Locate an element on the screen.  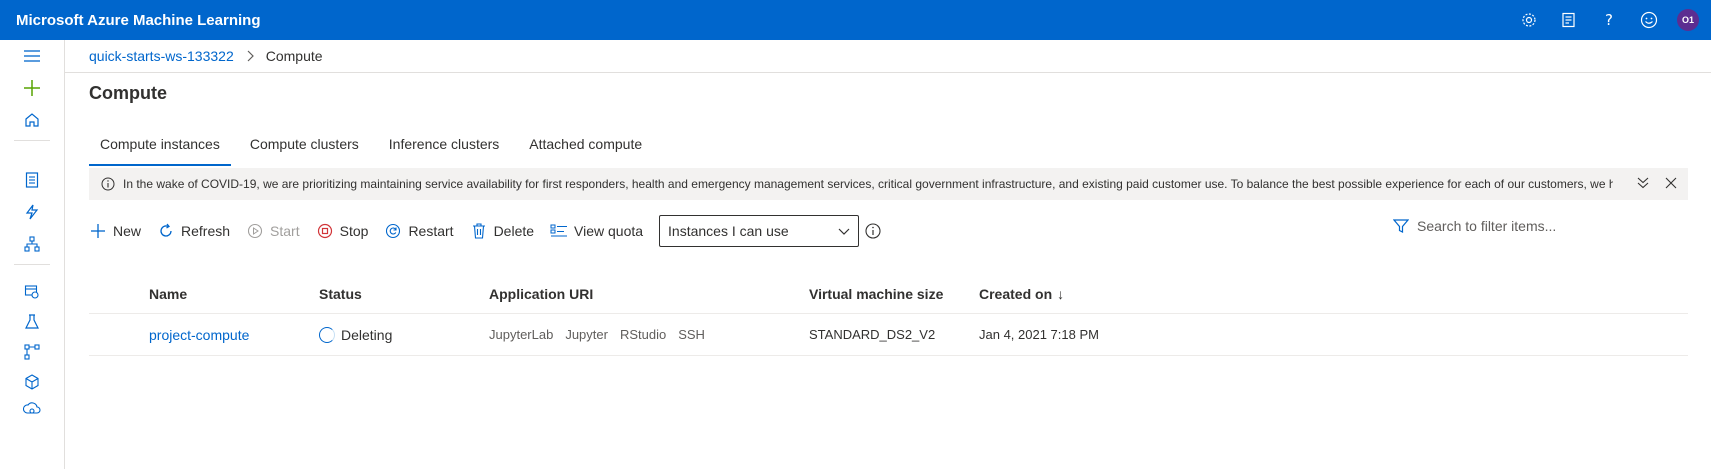
restart-button: Restart is located at coordinates (419, 231).